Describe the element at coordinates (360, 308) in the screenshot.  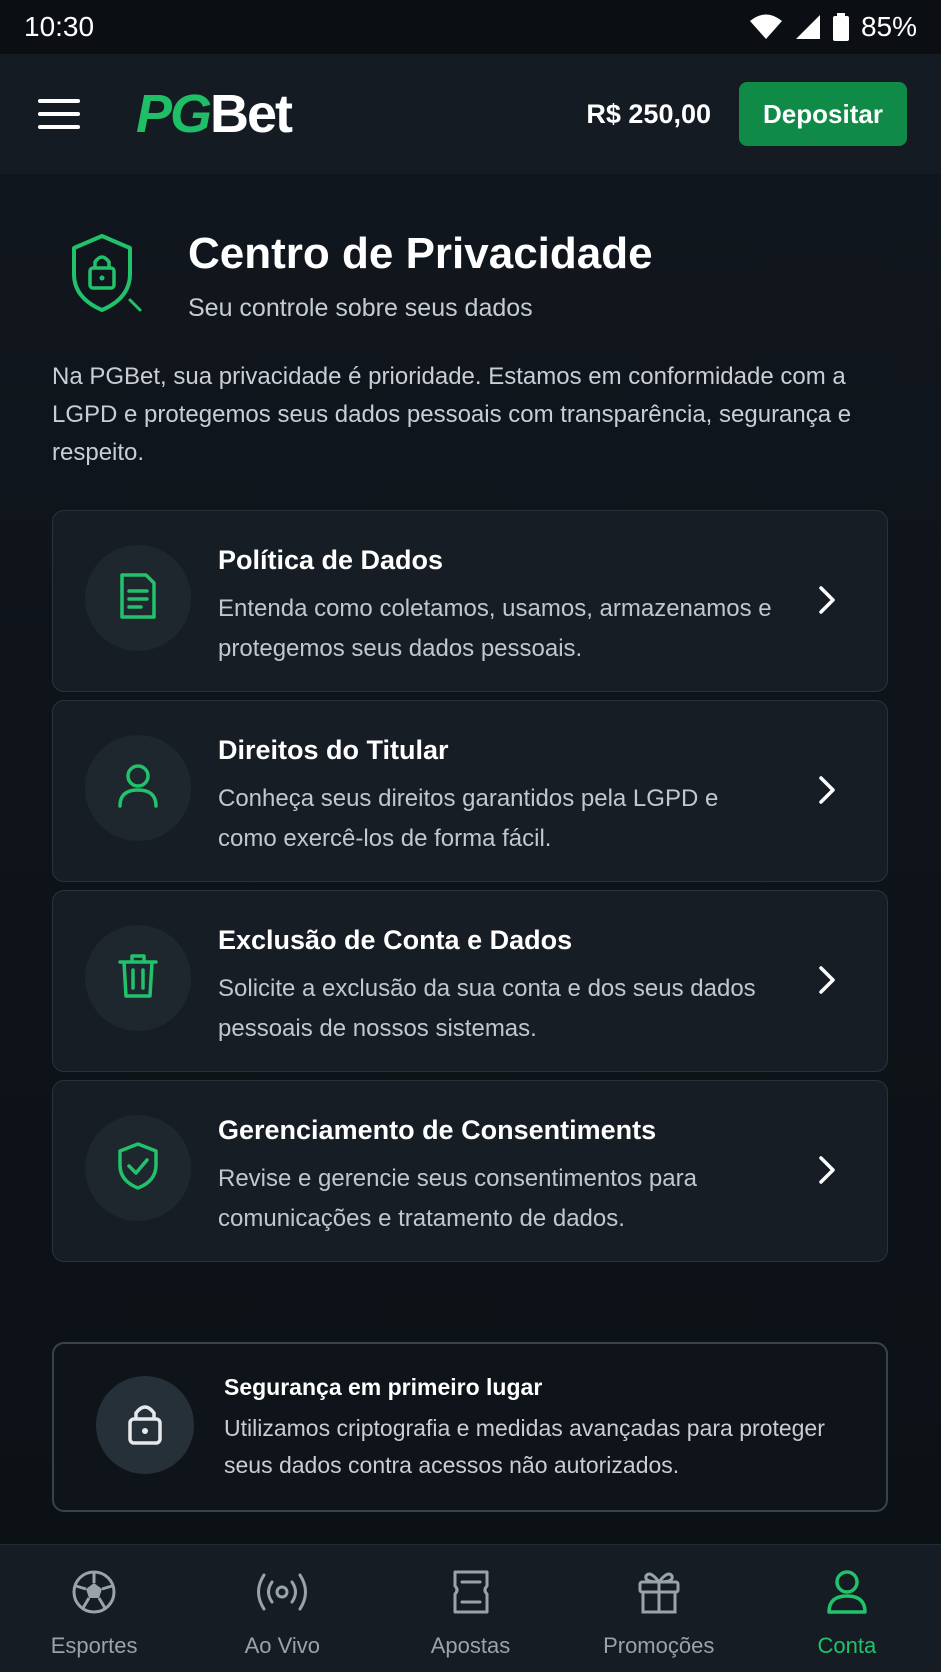
I see `page-subtitle: Seu controle sobre seus dados` at that location.